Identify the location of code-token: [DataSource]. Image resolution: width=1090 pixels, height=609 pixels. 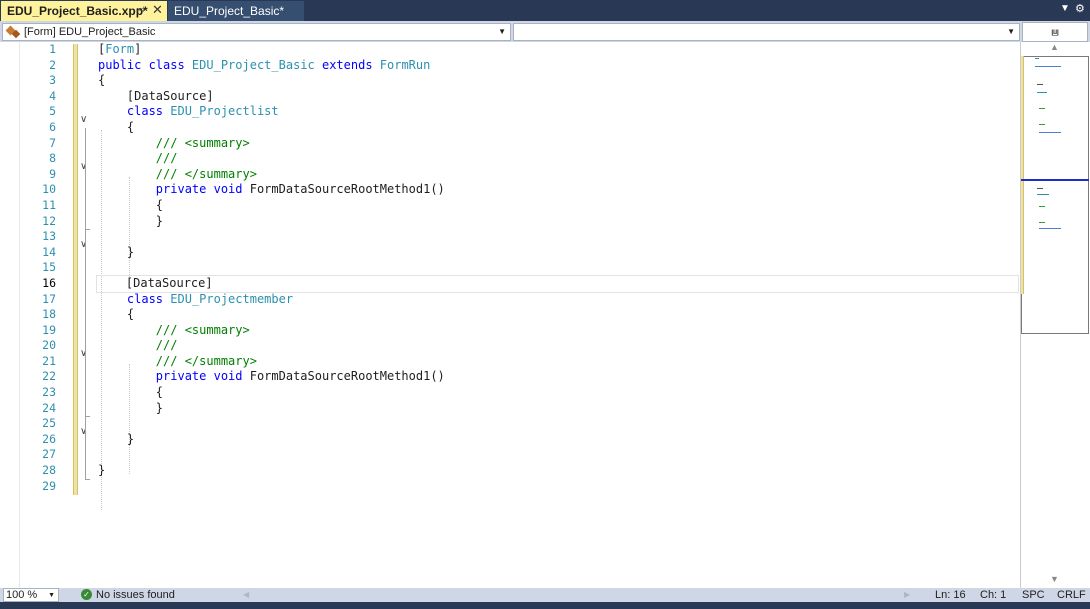
(155, 282).